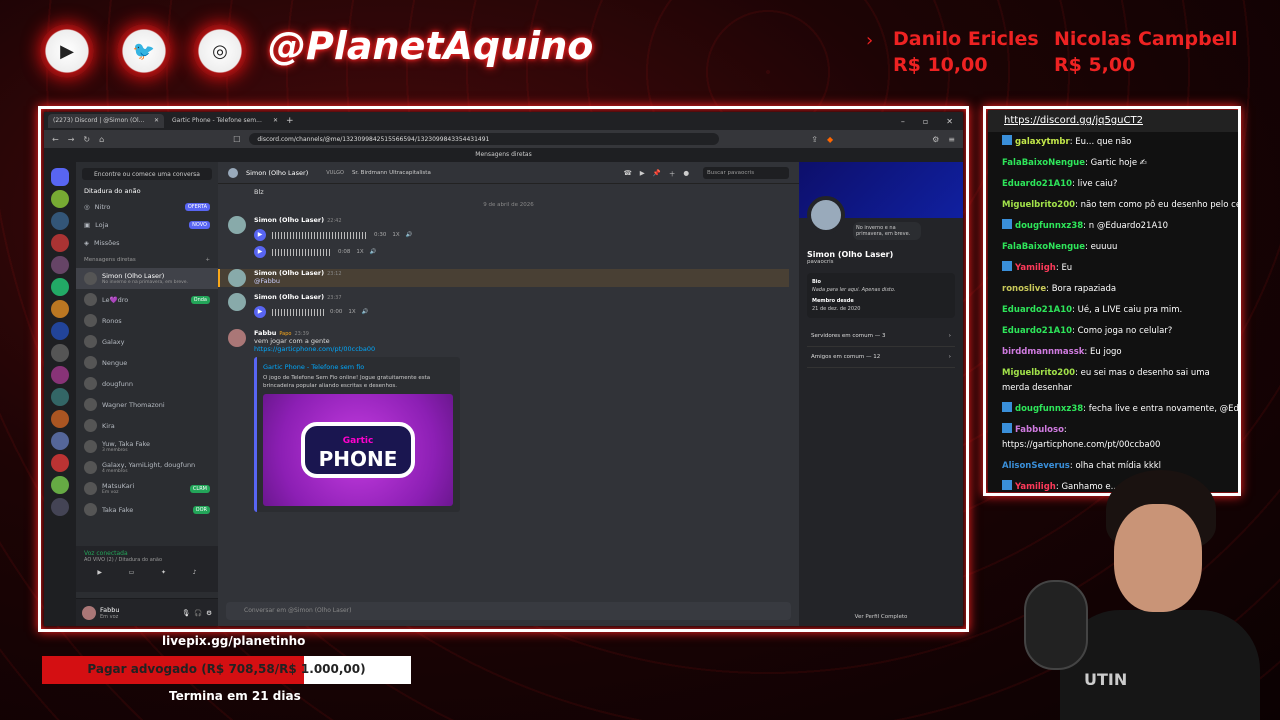  Describe the element at coordinates (642, 173) in the screenshot. I see `video-icon: ▶` at that location.